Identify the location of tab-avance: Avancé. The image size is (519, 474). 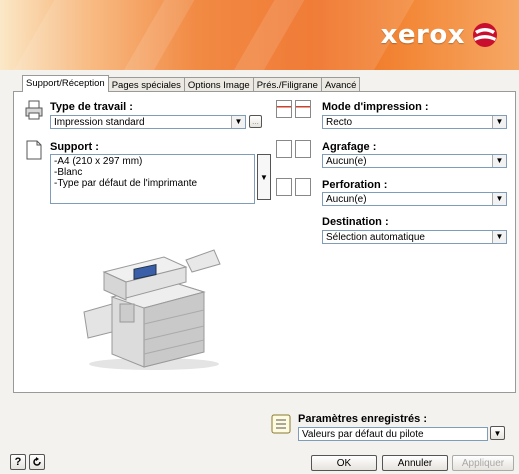
(340, 84).